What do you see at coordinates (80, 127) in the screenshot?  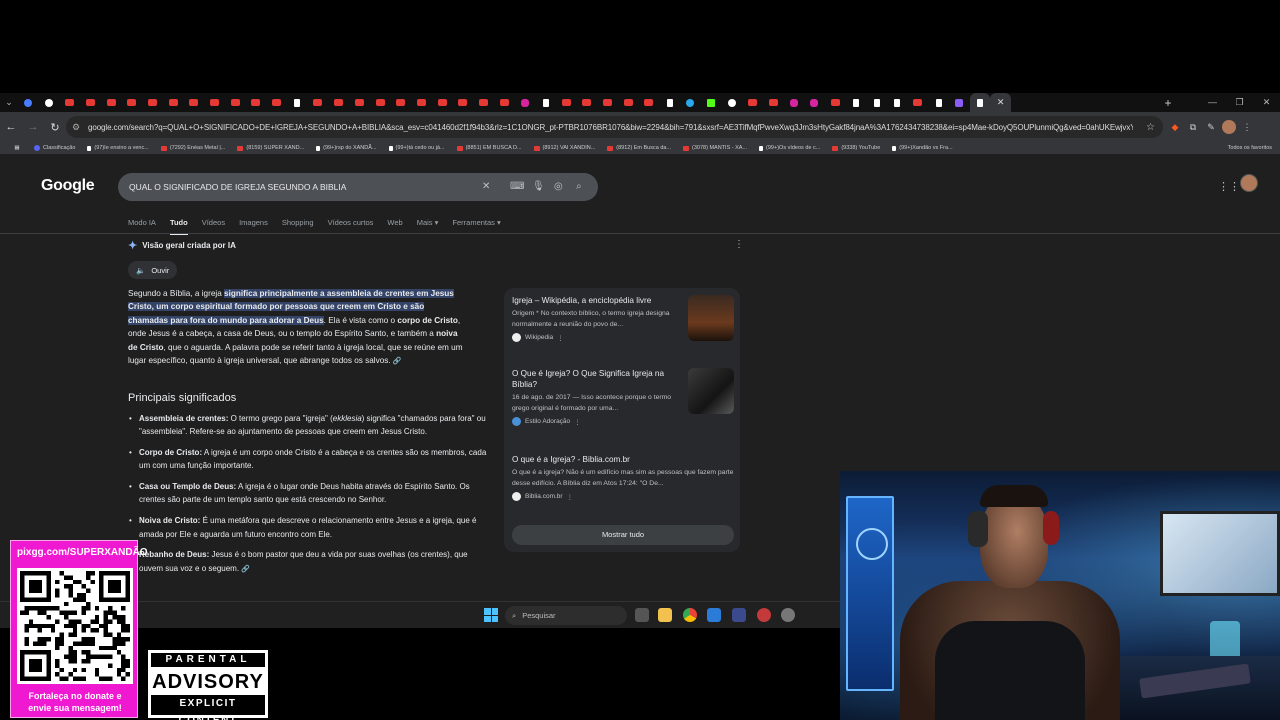 I see `site-info-icon: ⚙` at bounding box center [80, 127].